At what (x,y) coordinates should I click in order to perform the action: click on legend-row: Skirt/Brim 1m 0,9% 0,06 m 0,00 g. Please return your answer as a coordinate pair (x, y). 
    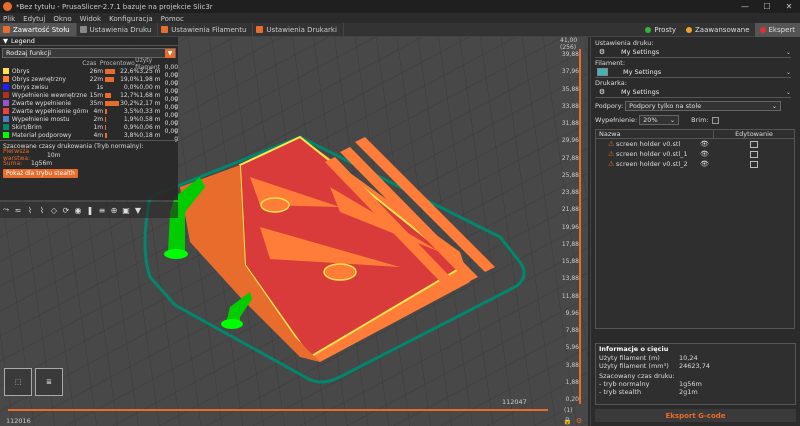
    Looking at the image, I should click on (89, 127).